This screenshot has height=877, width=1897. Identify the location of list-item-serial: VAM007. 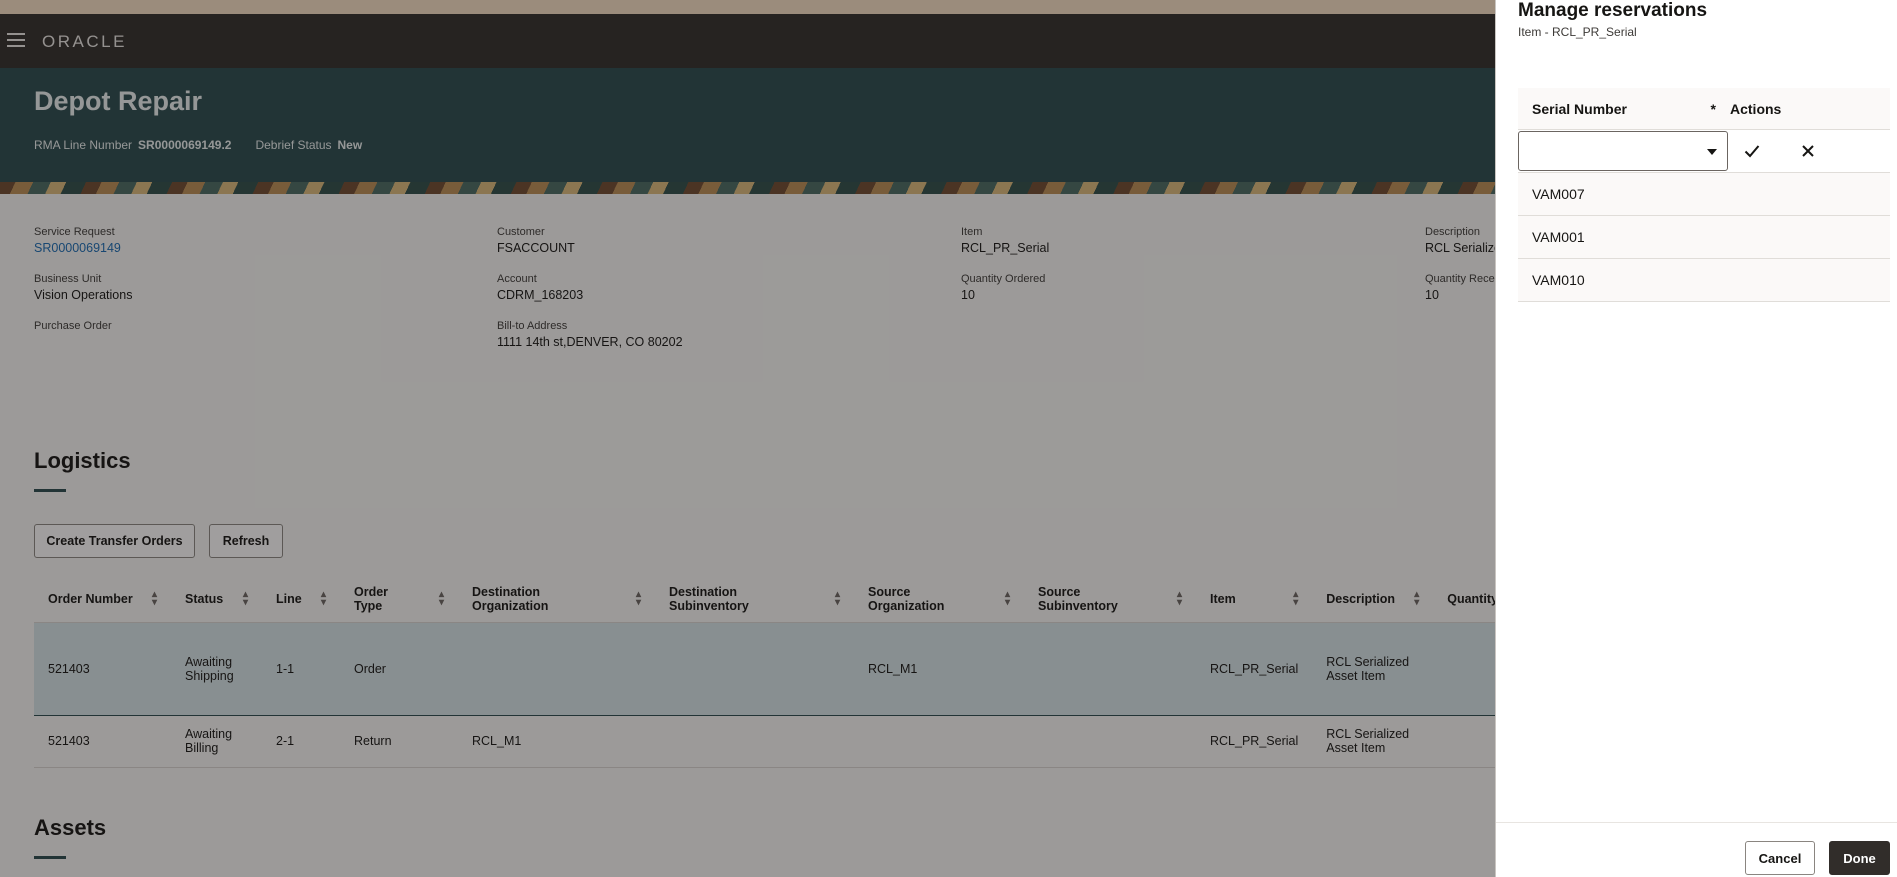
(1704, 194).